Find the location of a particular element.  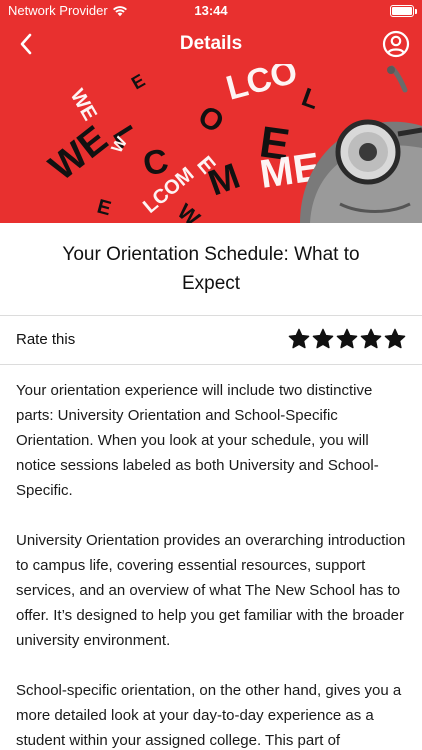

clock: 13:44 is located at coordinates (211, 10).